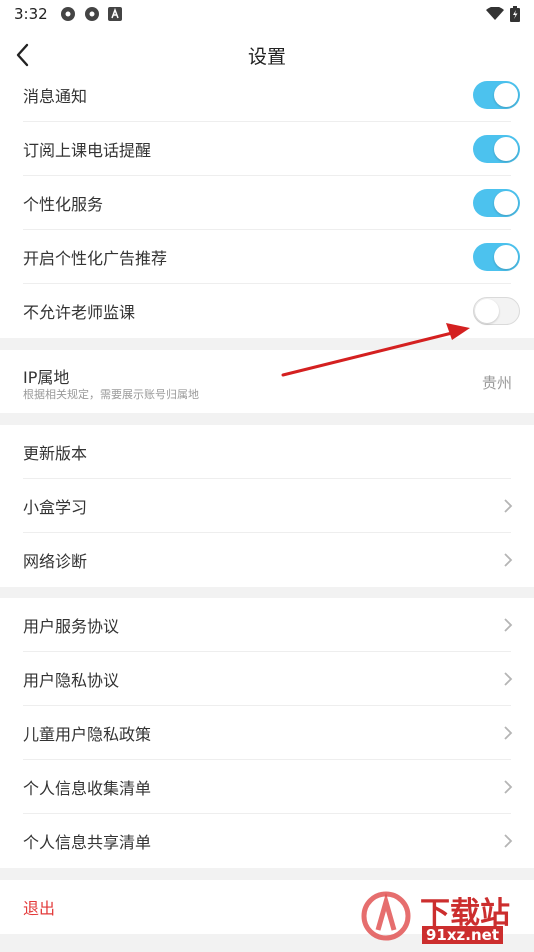  Describe the element at coordinates (495, 13) in the screenshot. I see `wifi-icon` at that location.